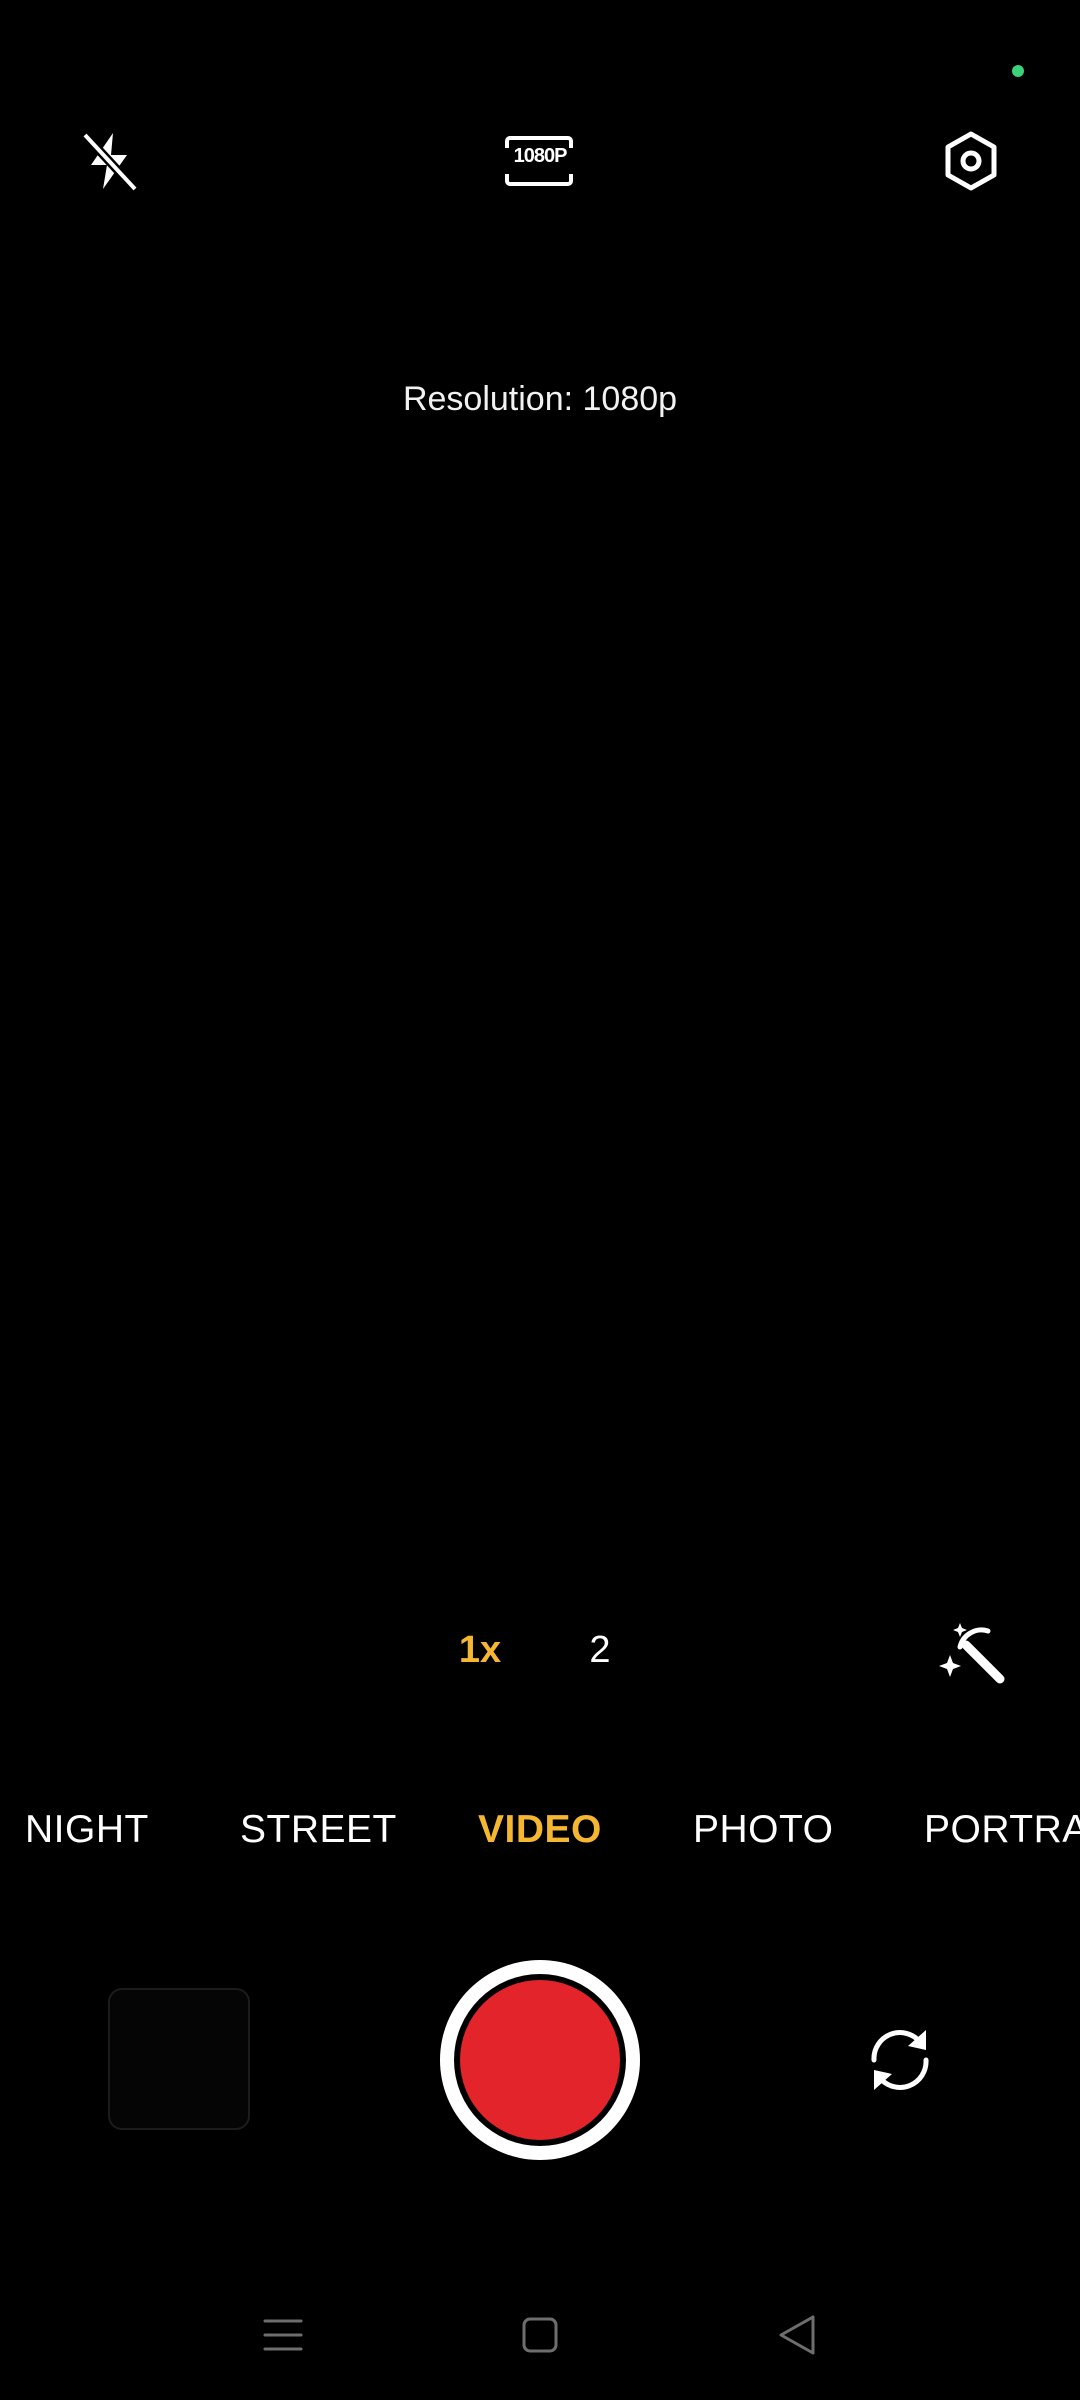  What do you see at coordinates (480, 1650) in the screenshot?
I see `zoom-1x-button: 1x` at bounding box center [480, 1650].